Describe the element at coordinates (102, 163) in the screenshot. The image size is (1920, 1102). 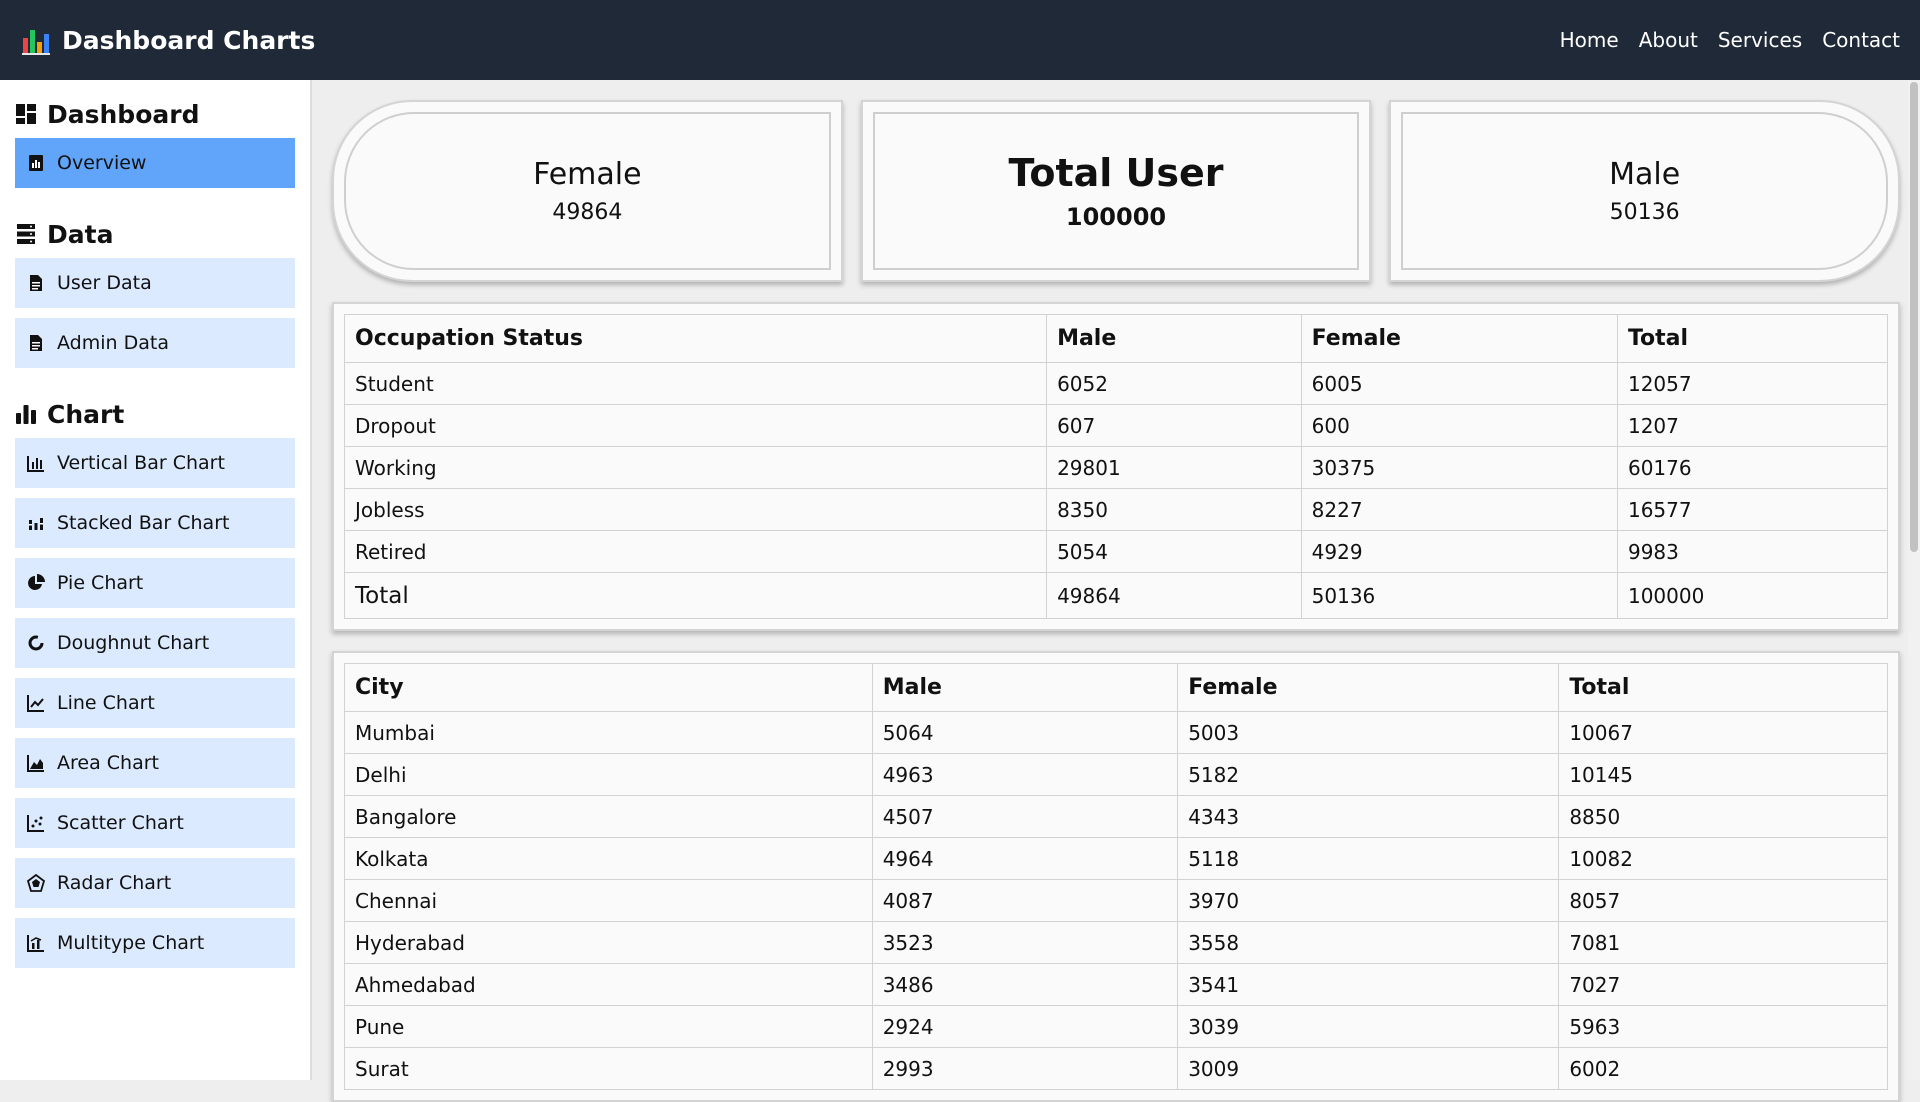
I see `sidebar-item-label: Overview` at that location.